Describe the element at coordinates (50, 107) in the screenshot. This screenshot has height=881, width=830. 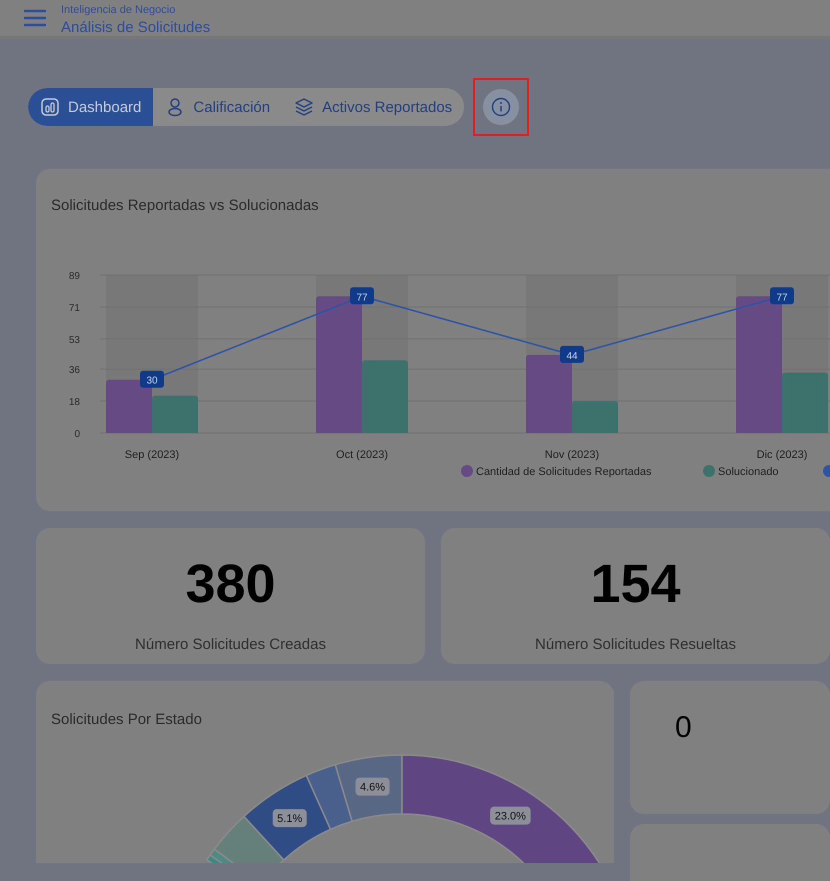
I see `bar-chart-icon` at that location.